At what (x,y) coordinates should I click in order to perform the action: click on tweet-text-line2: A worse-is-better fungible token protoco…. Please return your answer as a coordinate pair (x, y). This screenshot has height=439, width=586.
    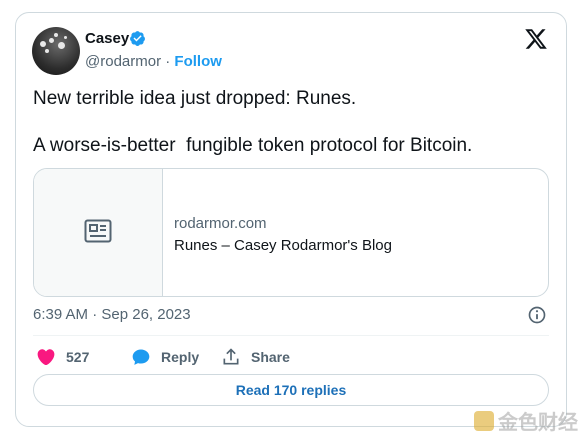
    Looking at the image, I should click on (253, 145).